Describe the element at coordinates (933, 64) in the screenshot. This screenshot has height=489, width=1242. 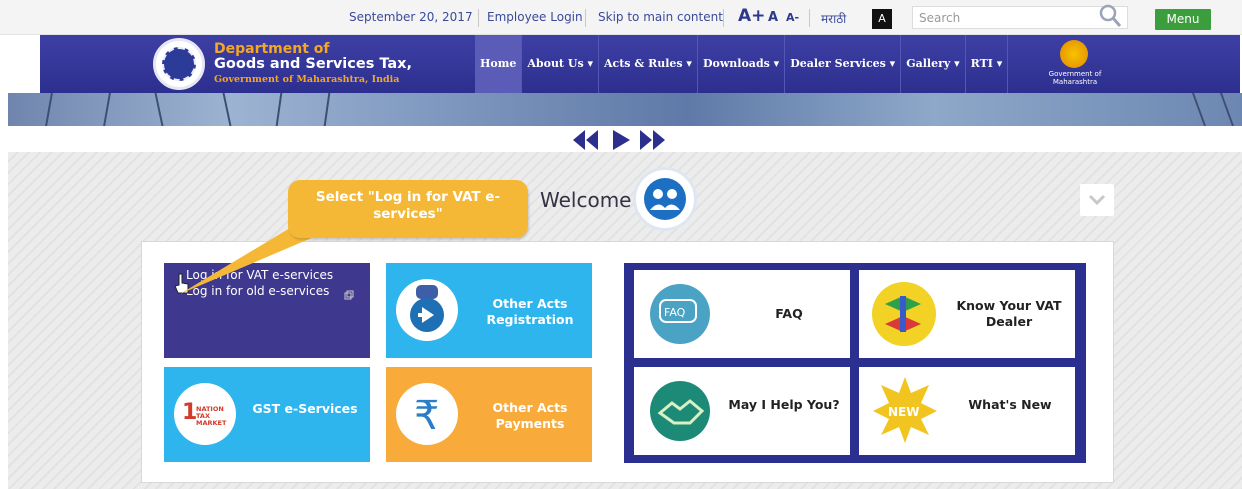
I see `nav-gallery: Gallery ▾` at that location.